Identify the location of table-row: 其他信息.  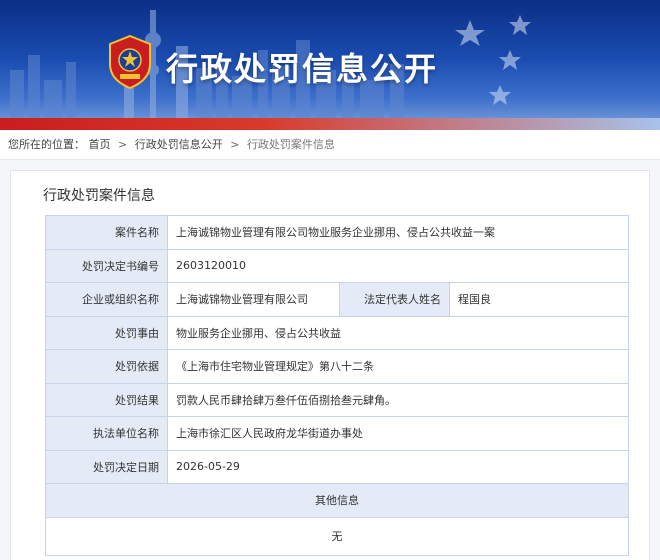
(337, 500).